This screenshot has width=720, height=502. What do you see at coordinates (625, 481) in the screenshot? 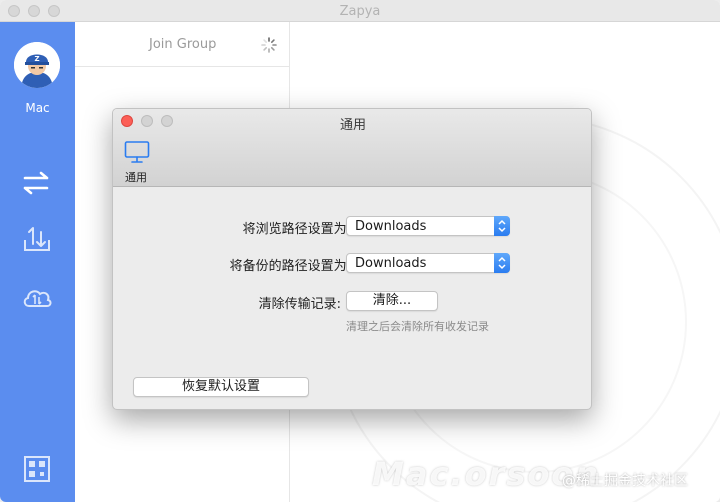
I see `credit-text: @稀土掘金技术社区` at bounding box center [625, 481].